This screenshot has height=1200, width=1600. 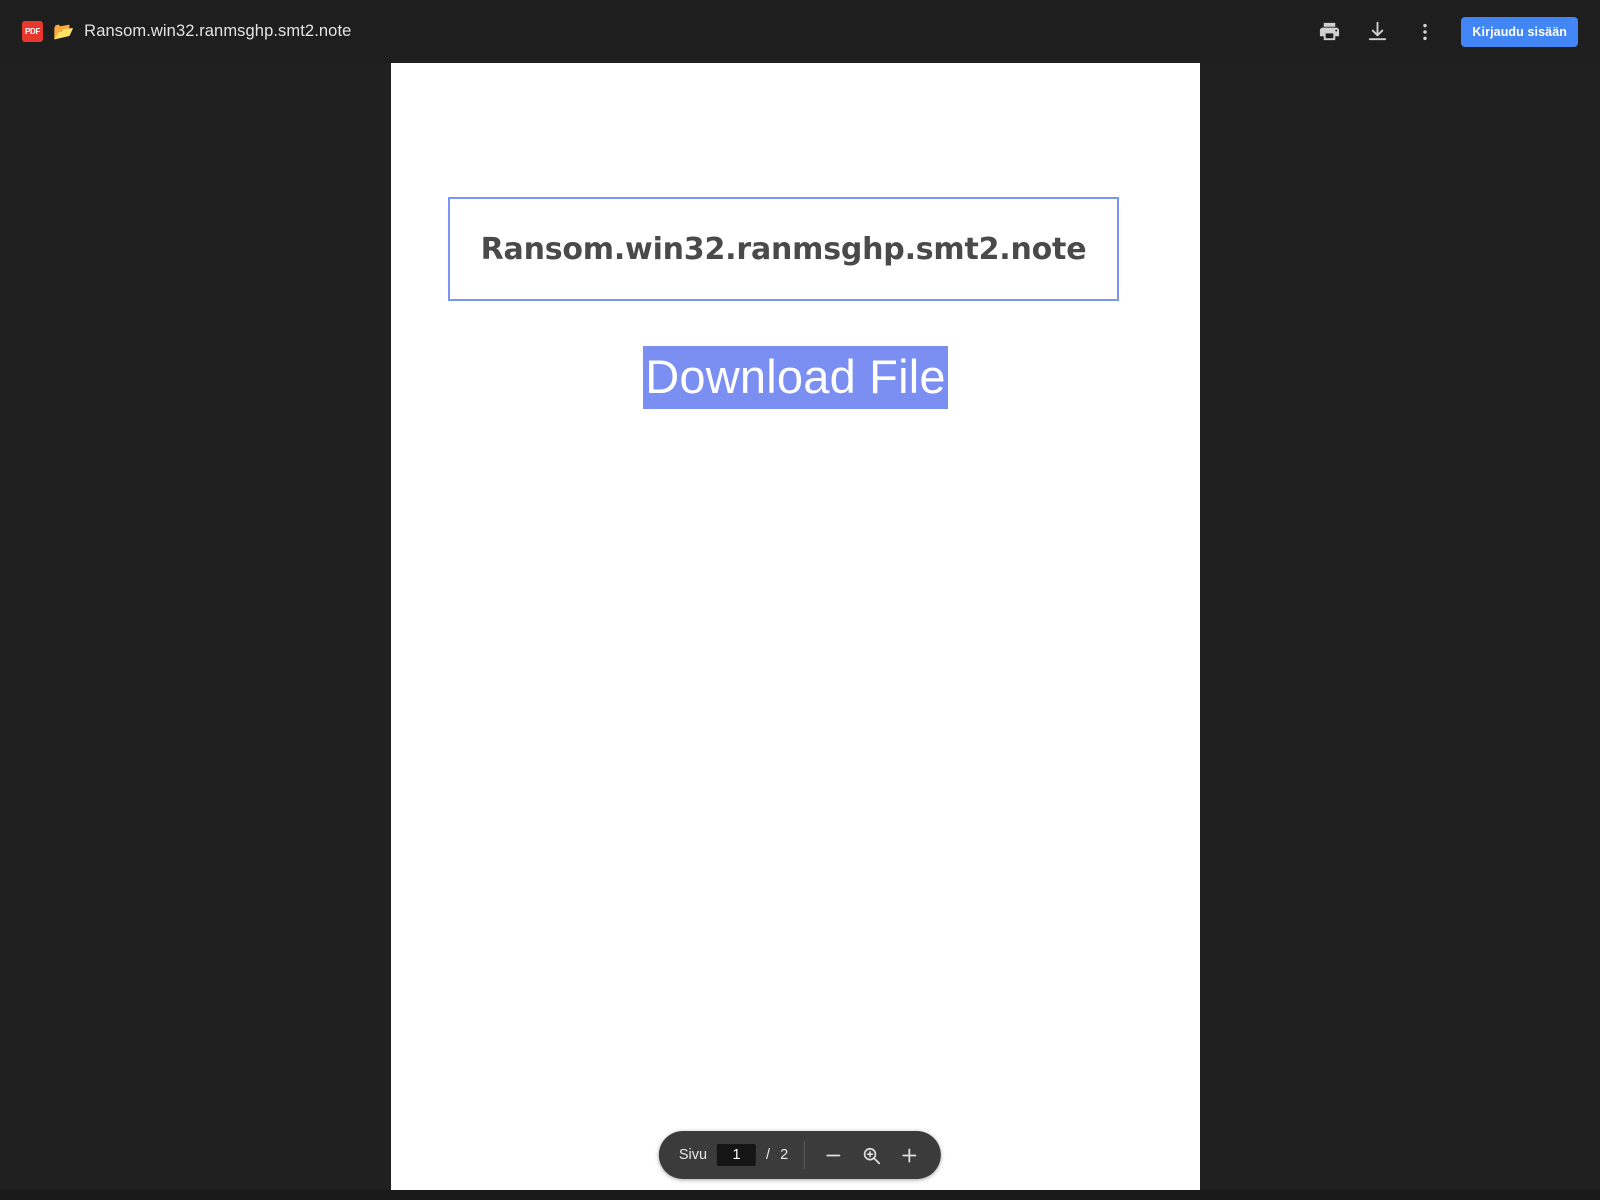 I want to click on download-icon, so click(x=1377, y=31).